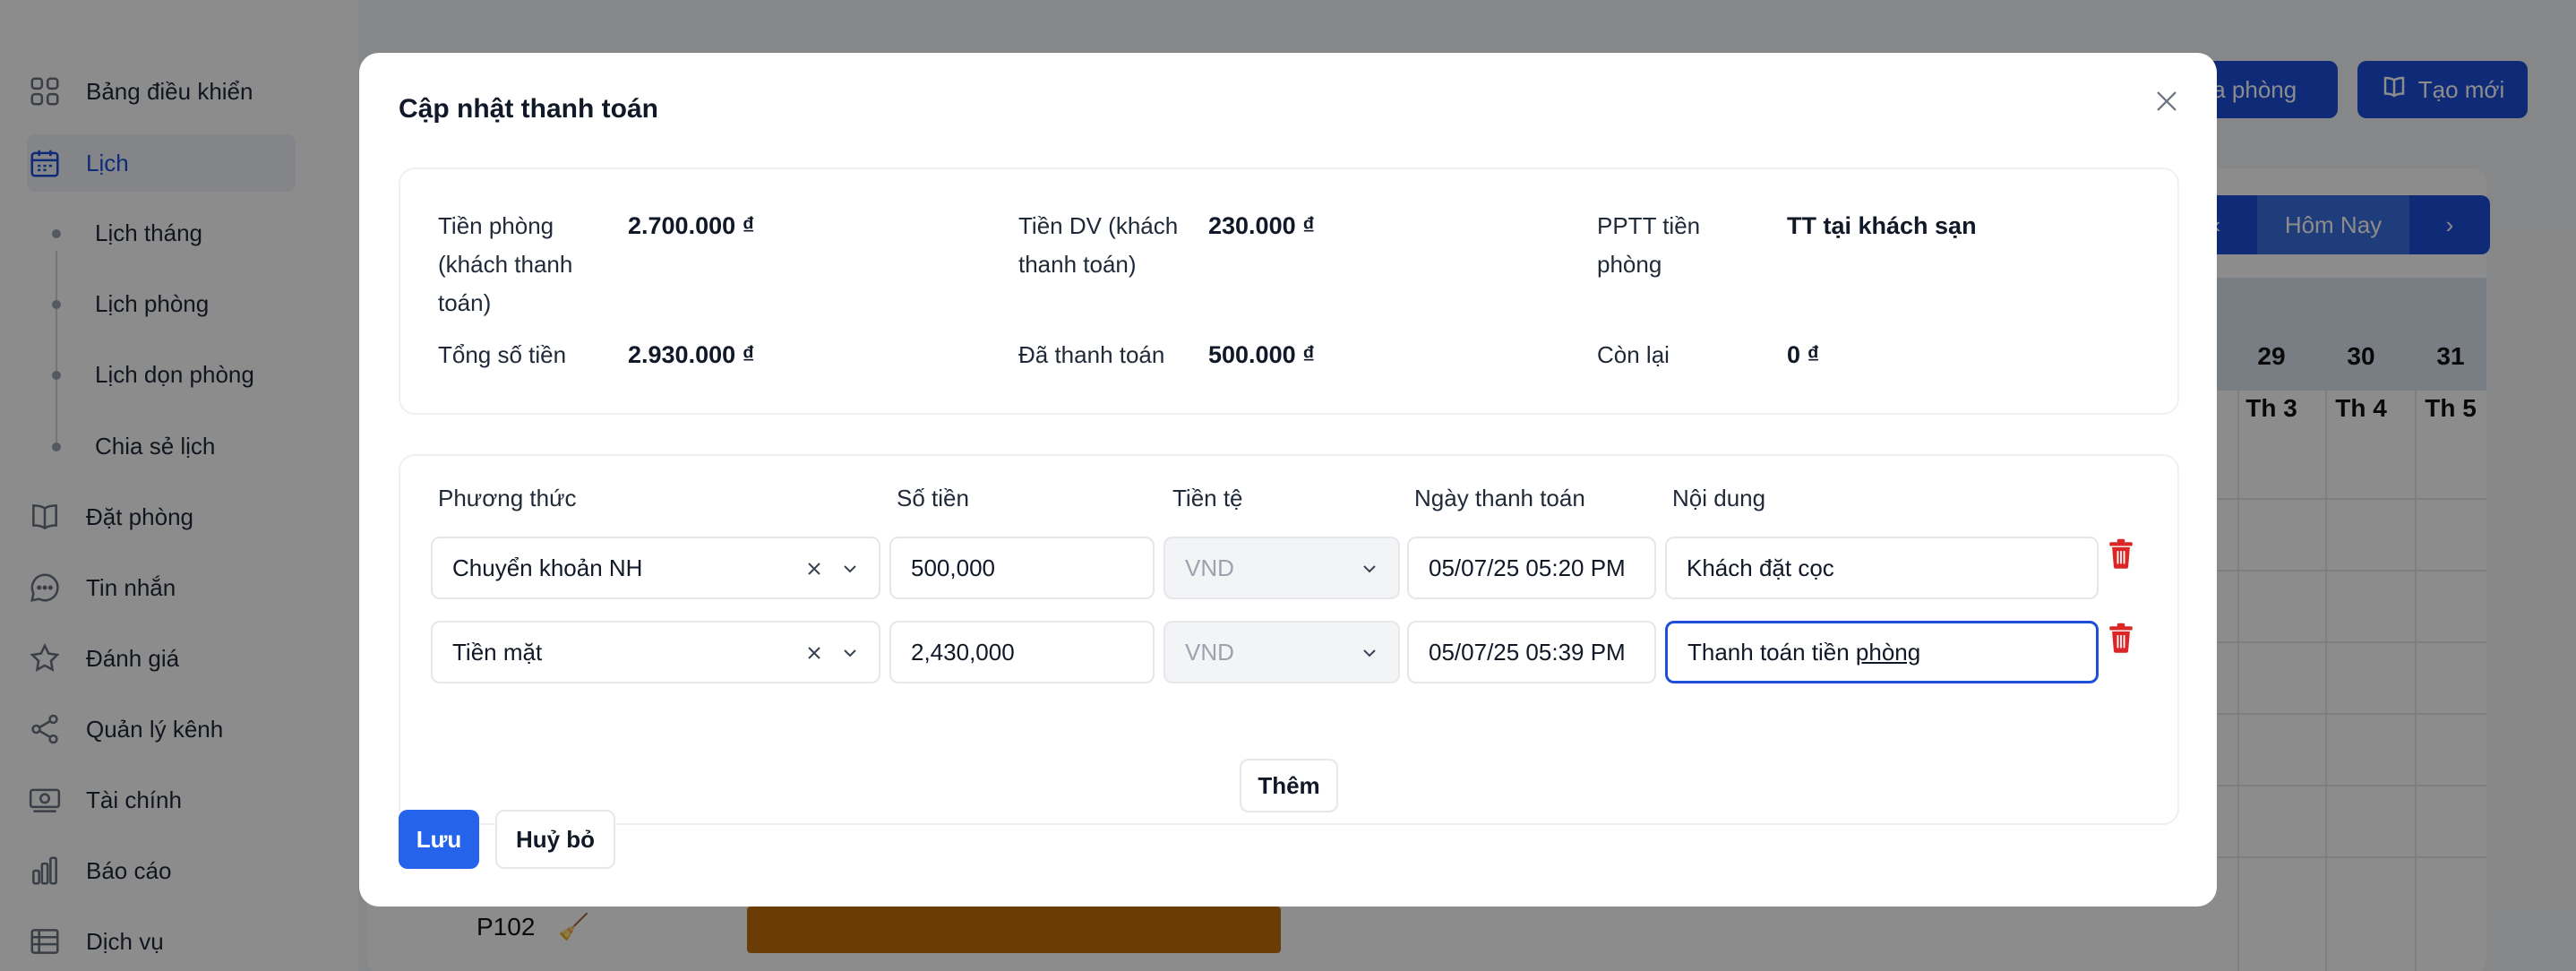  Describe the element at coordinates (1527, 568) in the screenshot. I see `date-value: 05/07/25 05:20 PM` at that location.